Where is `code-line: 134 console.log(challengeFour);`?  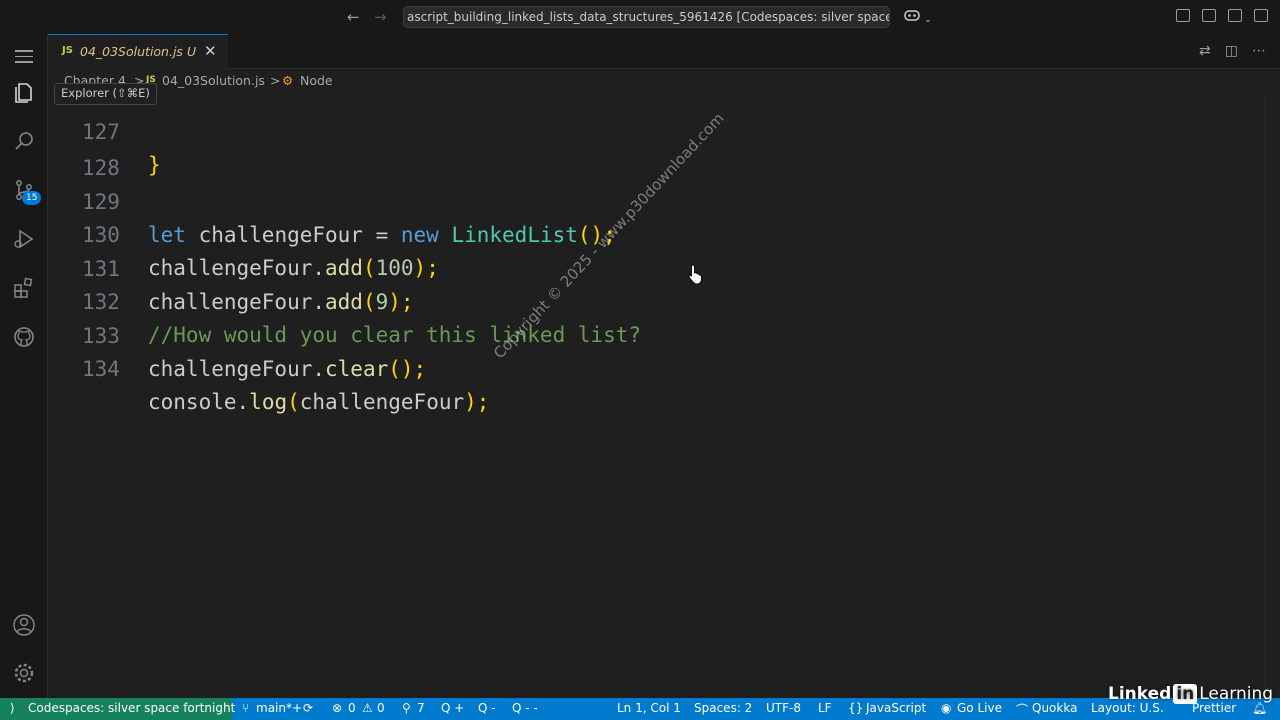 code-line: 134 console.log(challengeFour); is located at coordinates (648, 367).